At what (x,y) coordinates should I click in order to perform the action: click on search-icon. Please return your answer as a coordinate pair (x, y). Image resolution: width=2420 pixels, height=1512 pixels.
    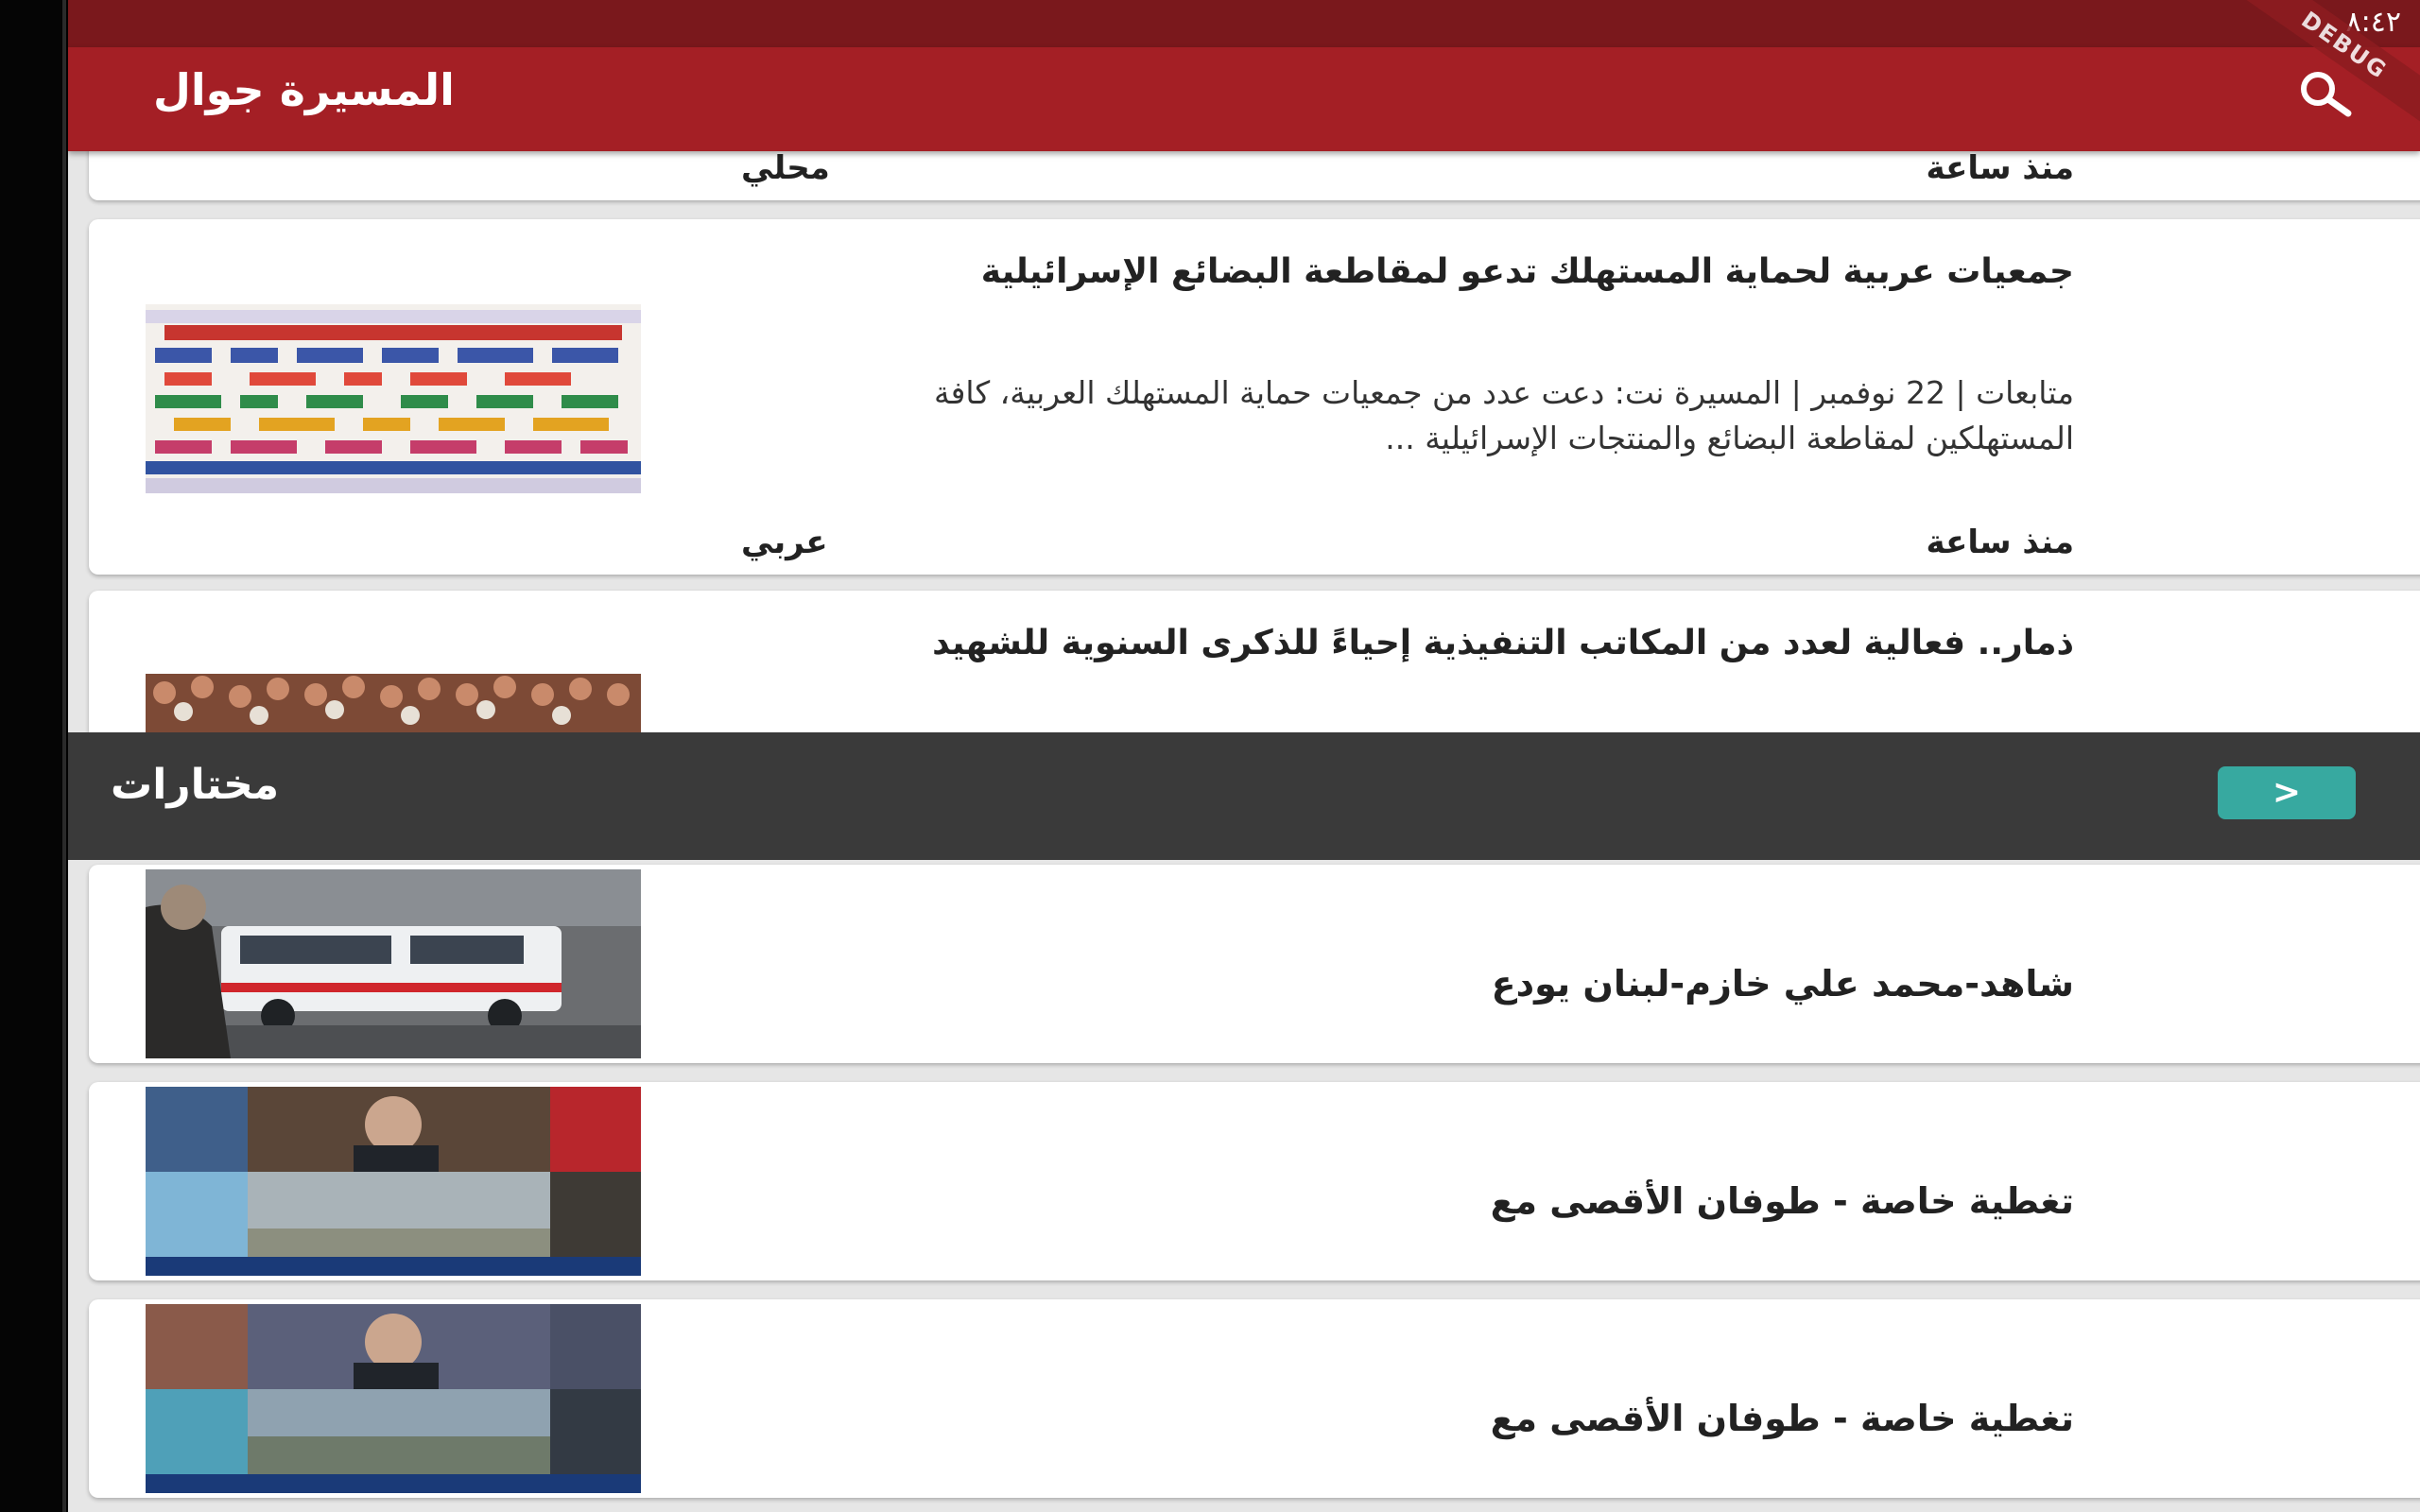
    Looking at the image, I should click on (2326, 94).